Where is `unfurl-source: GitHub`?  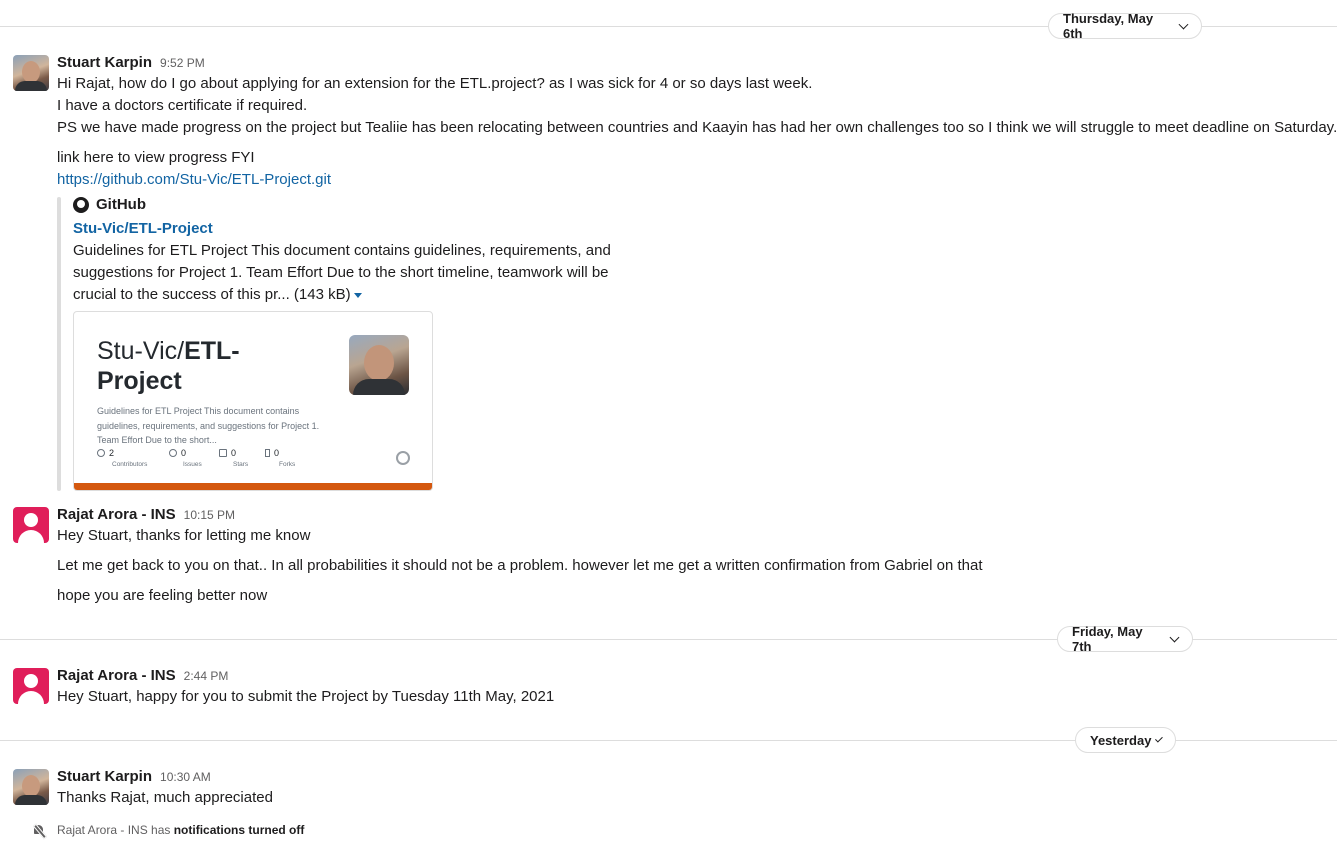
unfurl-source: GitHub is located at coordinates (109, 204).